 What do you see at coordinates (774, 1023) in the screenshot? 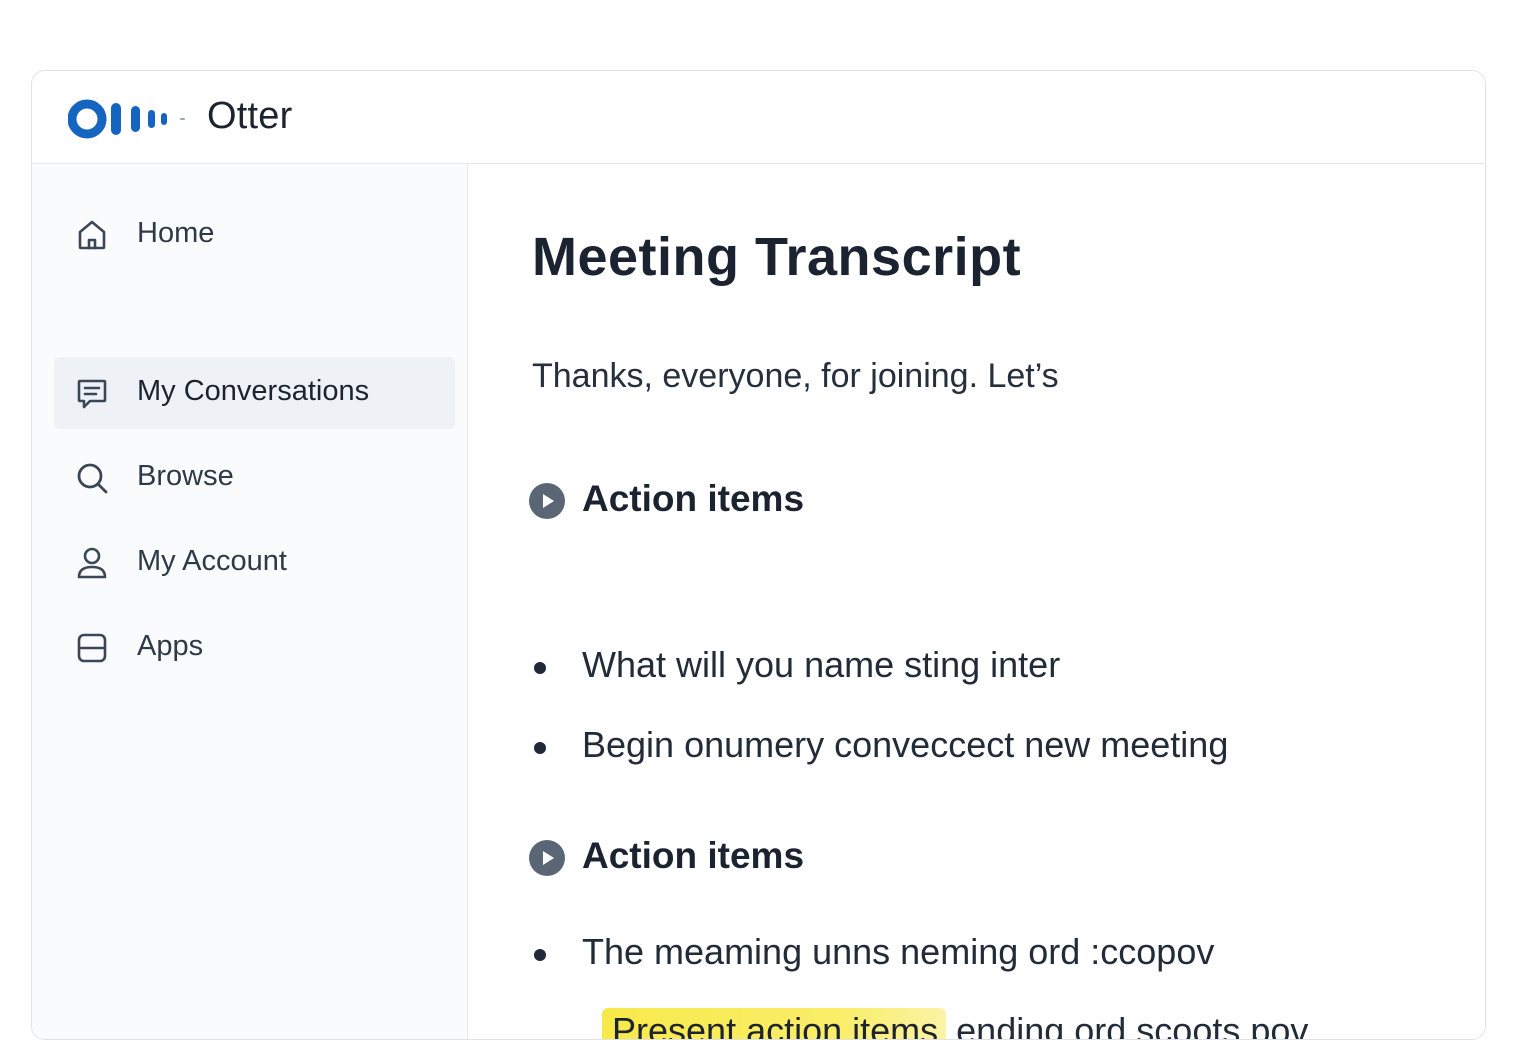
I see `highlighted-text: Present action items` at bounding box center [774, 1023].